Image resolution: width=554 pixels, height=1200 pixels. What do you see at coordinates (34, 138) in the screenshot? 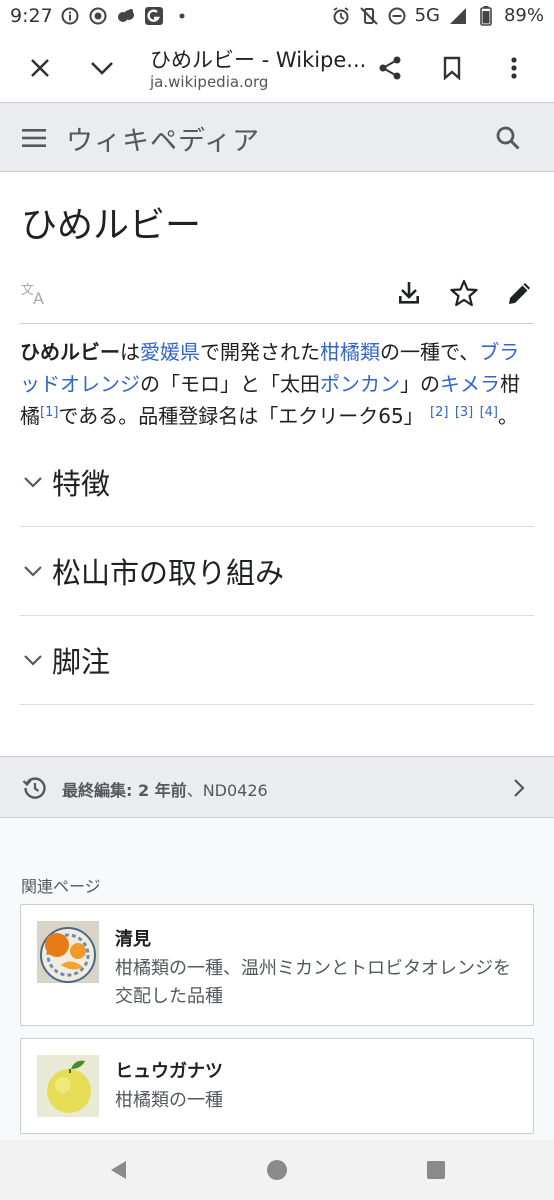
I see `hamburger-menu-icon` at bounding box center [34, 138].